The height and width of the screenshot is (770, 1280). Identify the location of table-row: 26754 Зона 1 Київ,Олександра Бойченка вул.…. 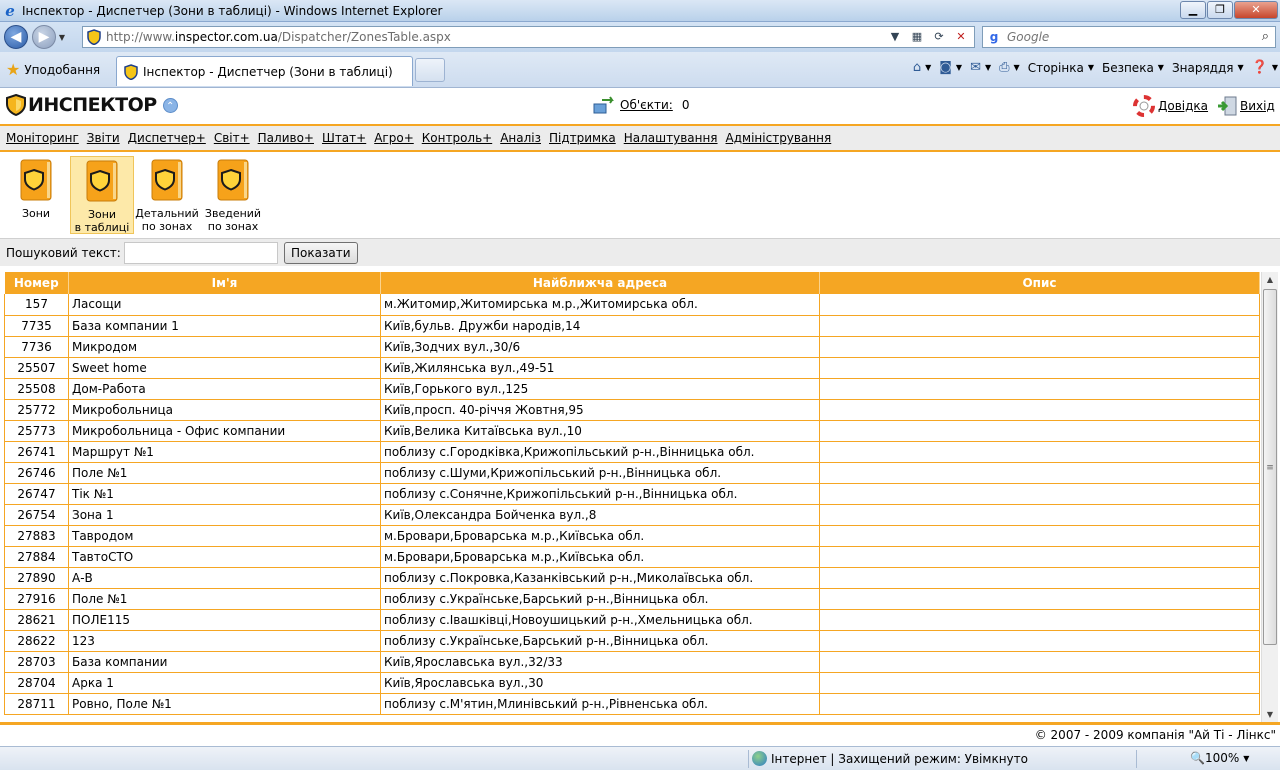
(632, 515).